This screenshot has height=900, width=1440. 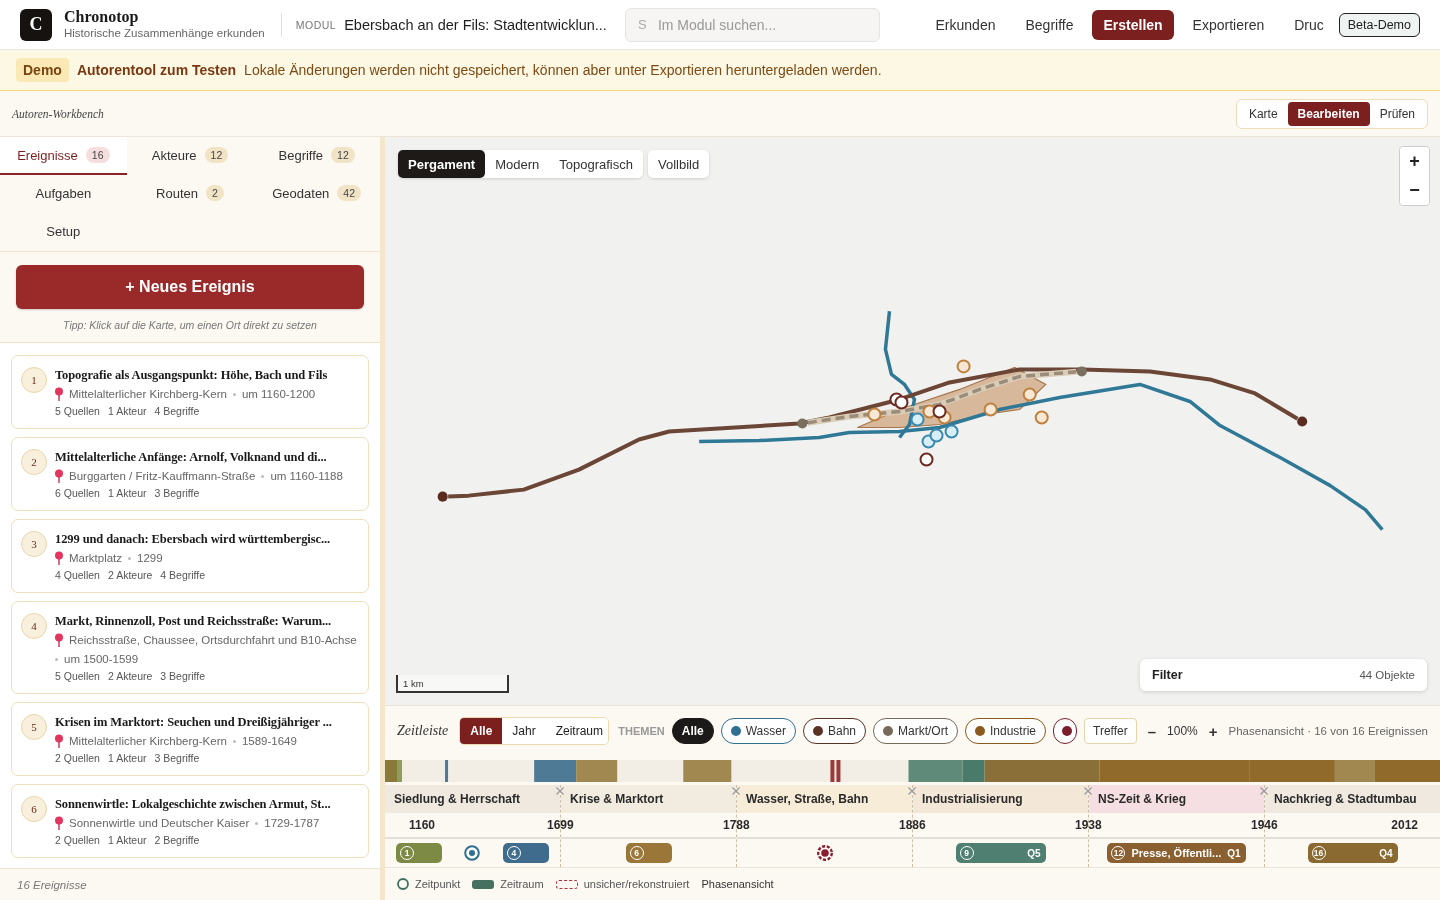 I want to click on year-tick-label: 1160, so click(x=422, y=825).